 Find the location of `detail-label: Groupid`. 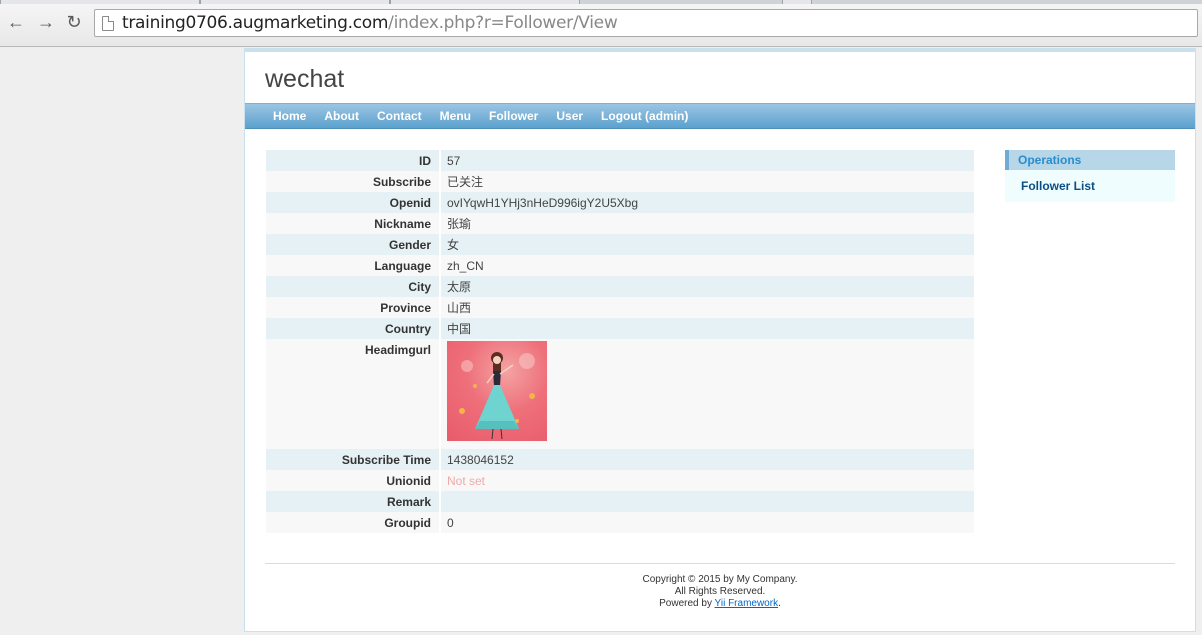

detail-label: Groupid is located at coordinates (353, 522).